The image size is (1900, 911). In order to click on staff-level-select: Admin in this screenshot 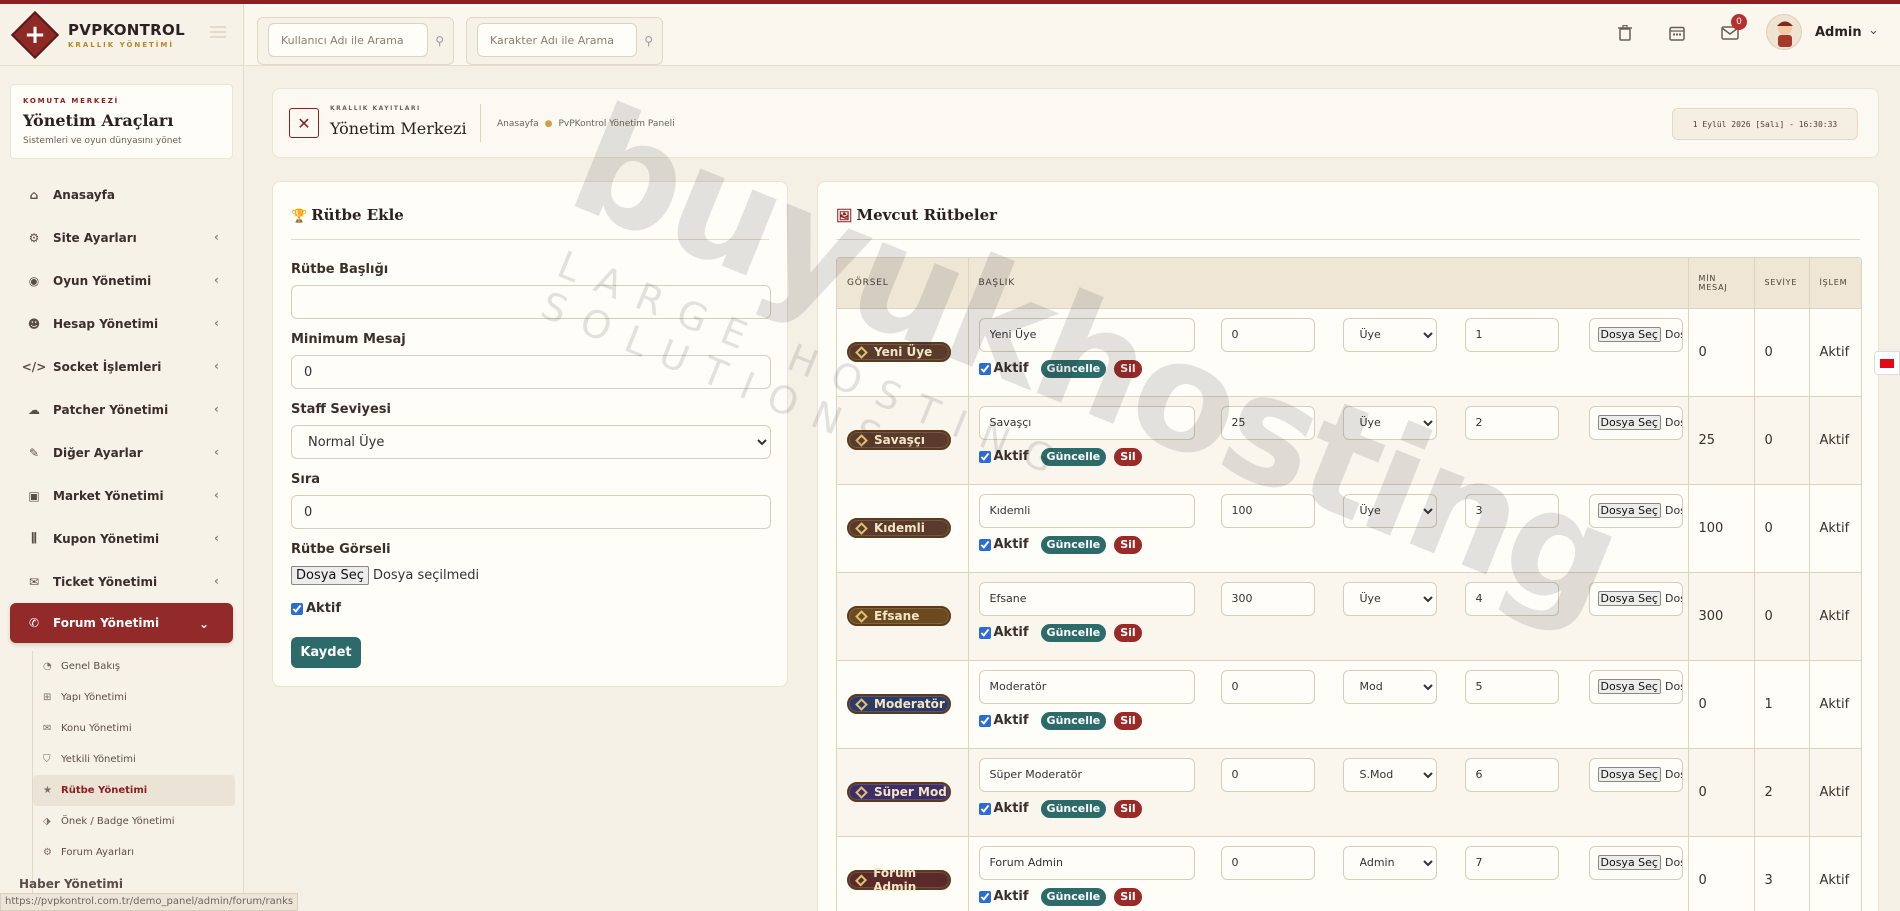, I will do `click(1389, 862)`.